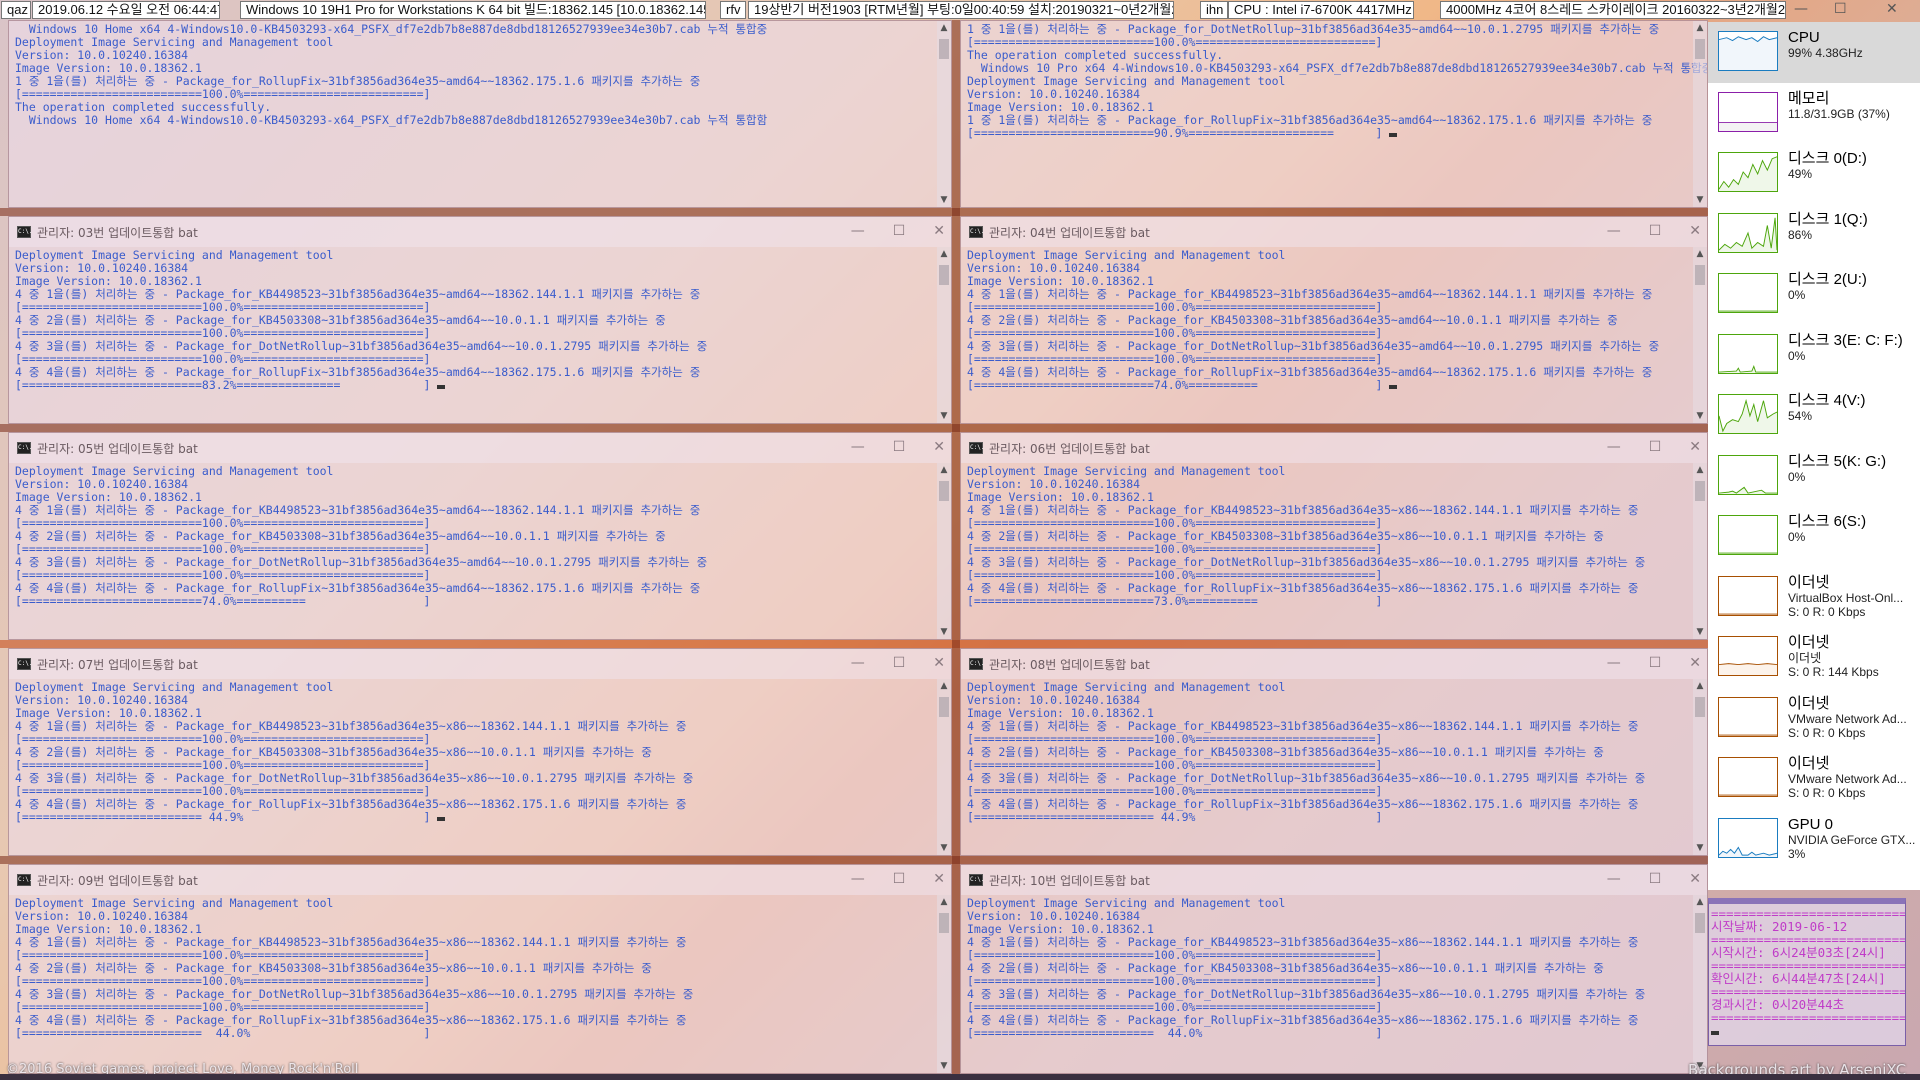  What do you see at coordinates (480, 448) in the screenshot?
I see `console-titlebar: C:\. 관리자: 05번 업데이트통합 bat — ☐ ✕` at bounding box center [480, 448].